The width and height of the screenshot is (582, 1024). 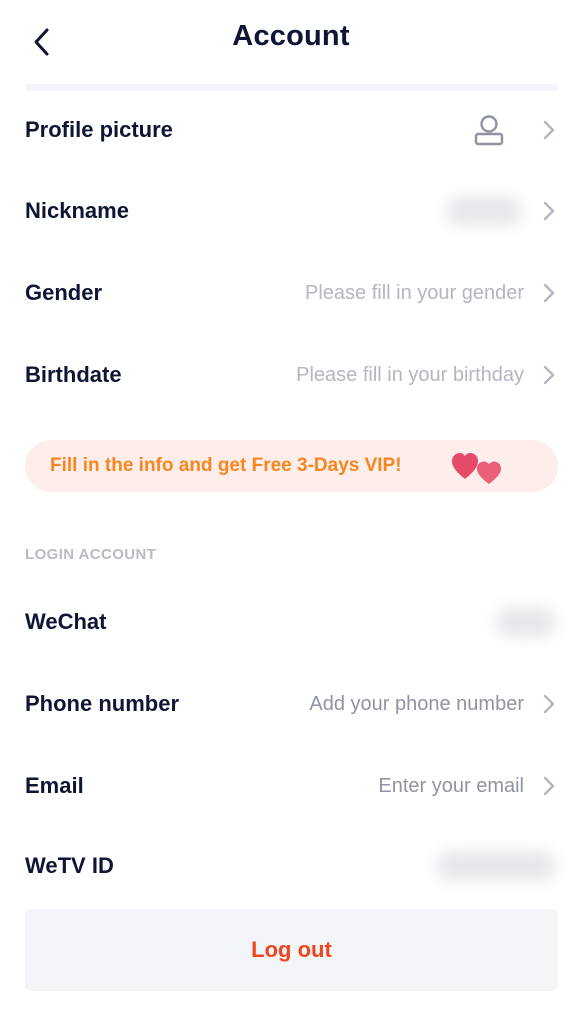 I want to click on birthdate-label: Birthdate, so click(x=73, y=374).